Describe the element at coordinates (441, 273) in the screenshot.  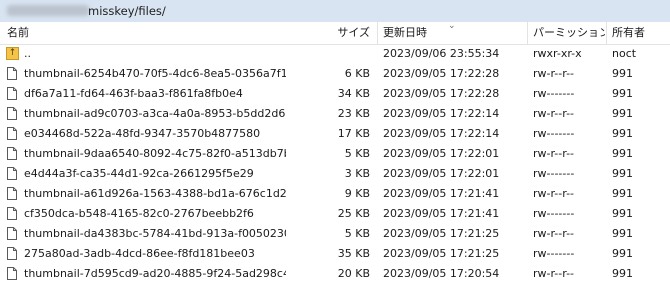
I see `file-modified: 2023/09/05 17:20:54` at that location.